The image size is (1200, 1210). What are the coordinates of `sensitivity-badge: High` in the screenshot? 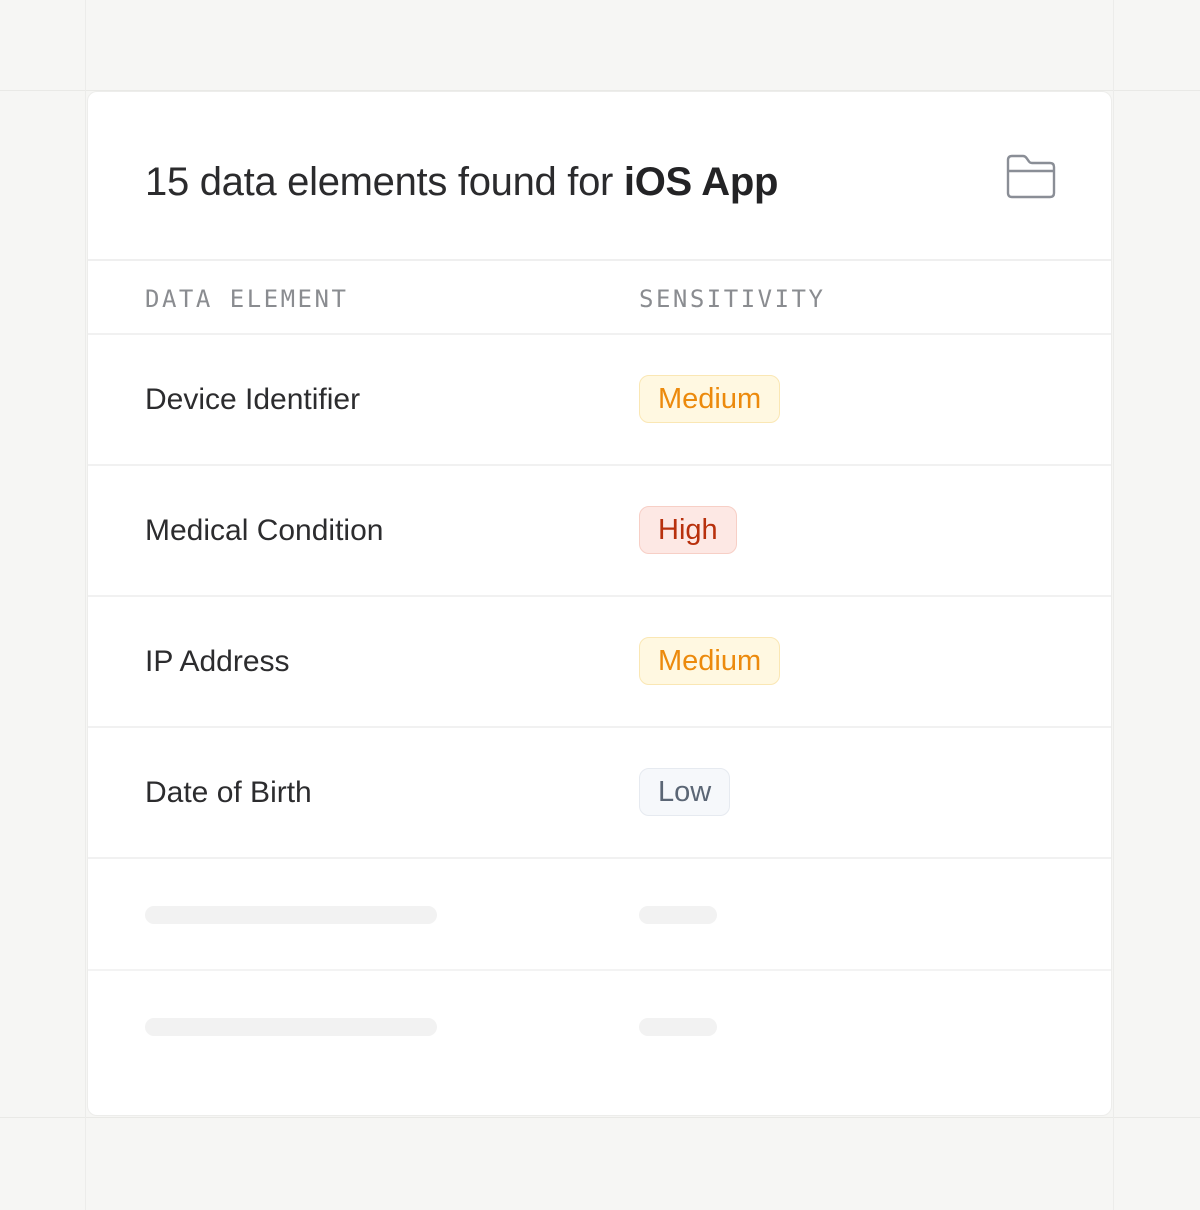 It's located at (688, 530).